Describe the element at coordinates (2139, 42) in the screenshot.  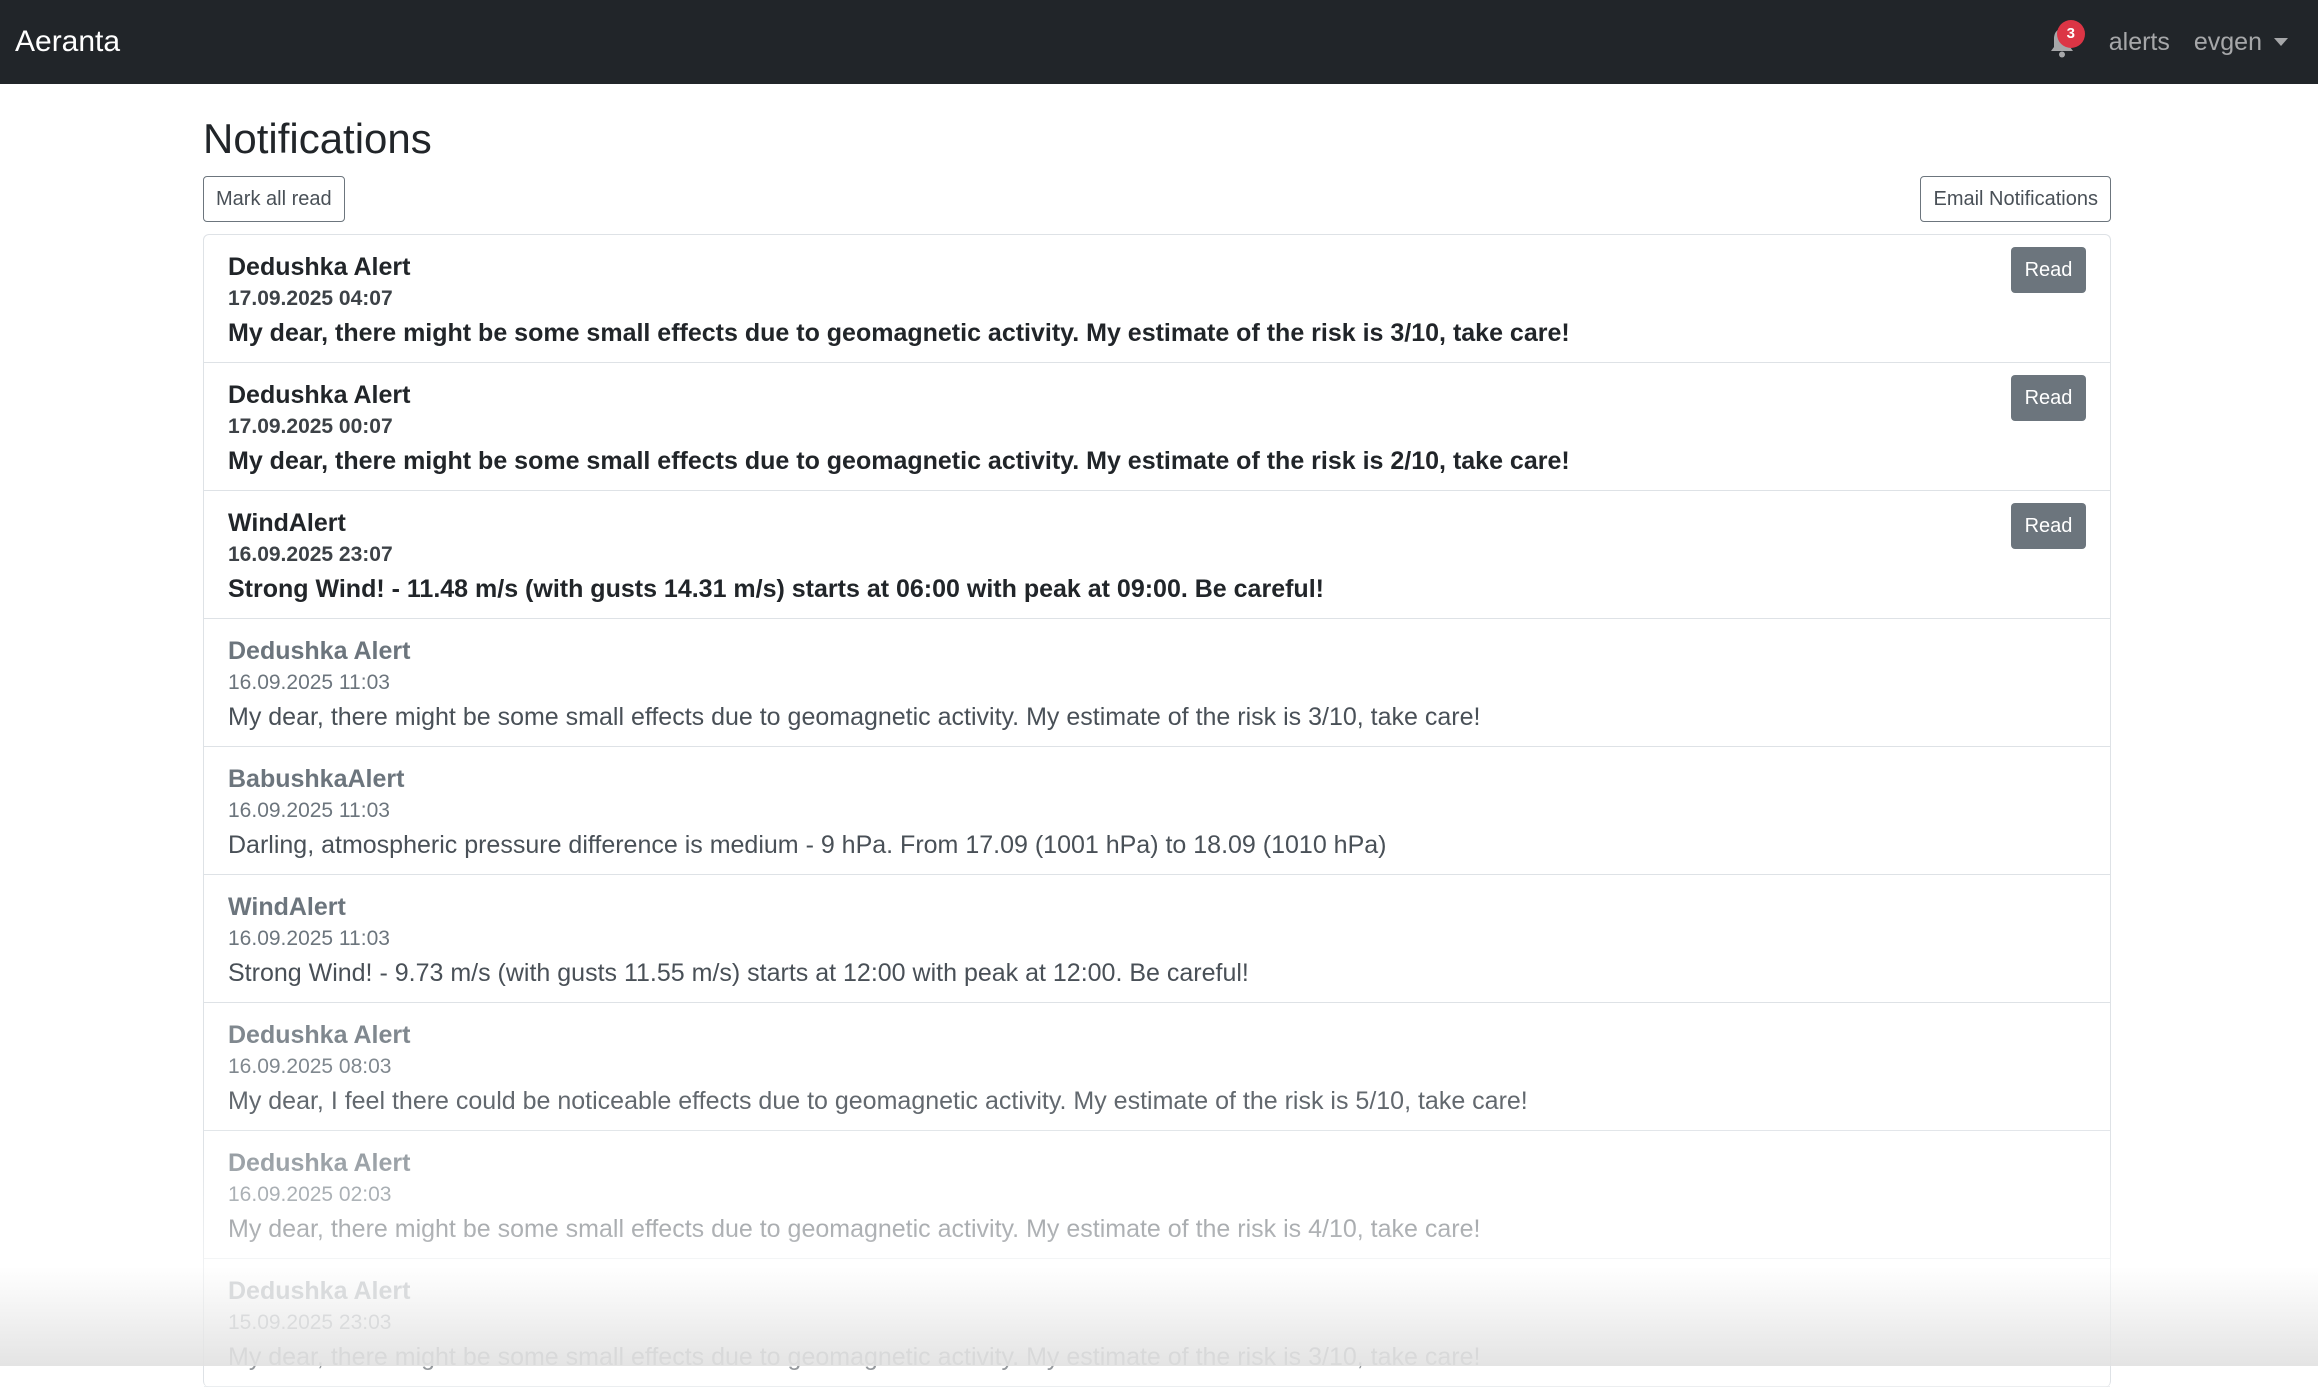
I see `alerts-link: alerts` at that location.